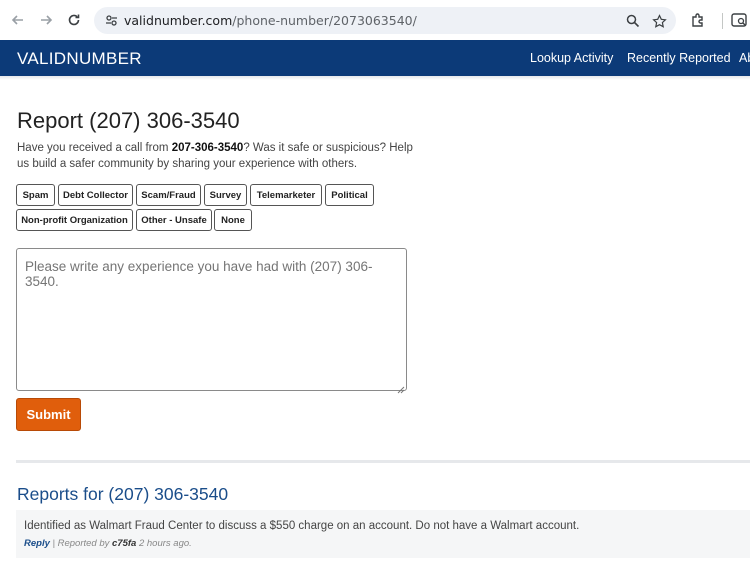 This screenshot has height=570, width=750. Describe the element at coordinates (94, 148) in the screenshot. I see `intro-text-start: Have you received a call from` at that location.